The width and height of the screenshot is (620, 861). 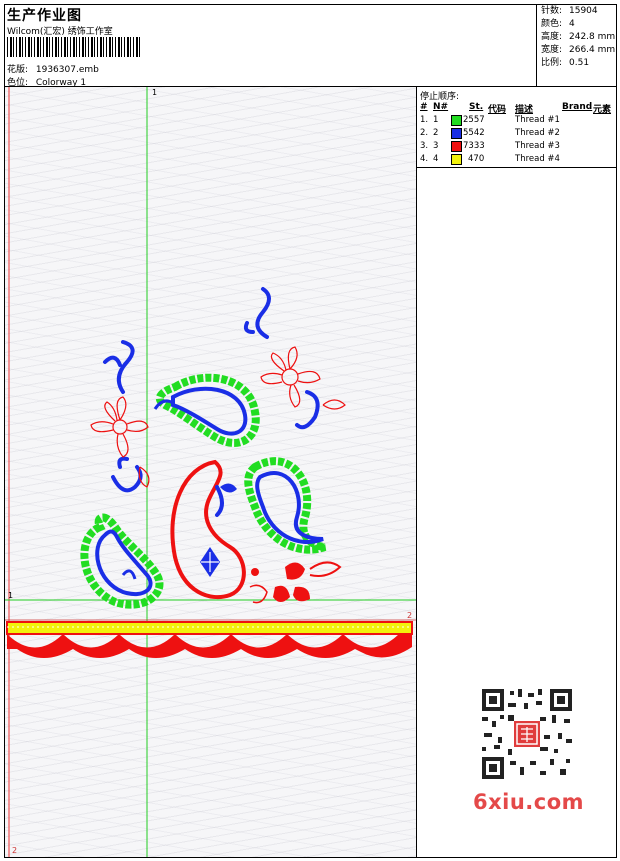 What do you see at coordinates (572, 24) in the screenshot?
I see `color-count-value: 4` at bounding box center [572, 24].